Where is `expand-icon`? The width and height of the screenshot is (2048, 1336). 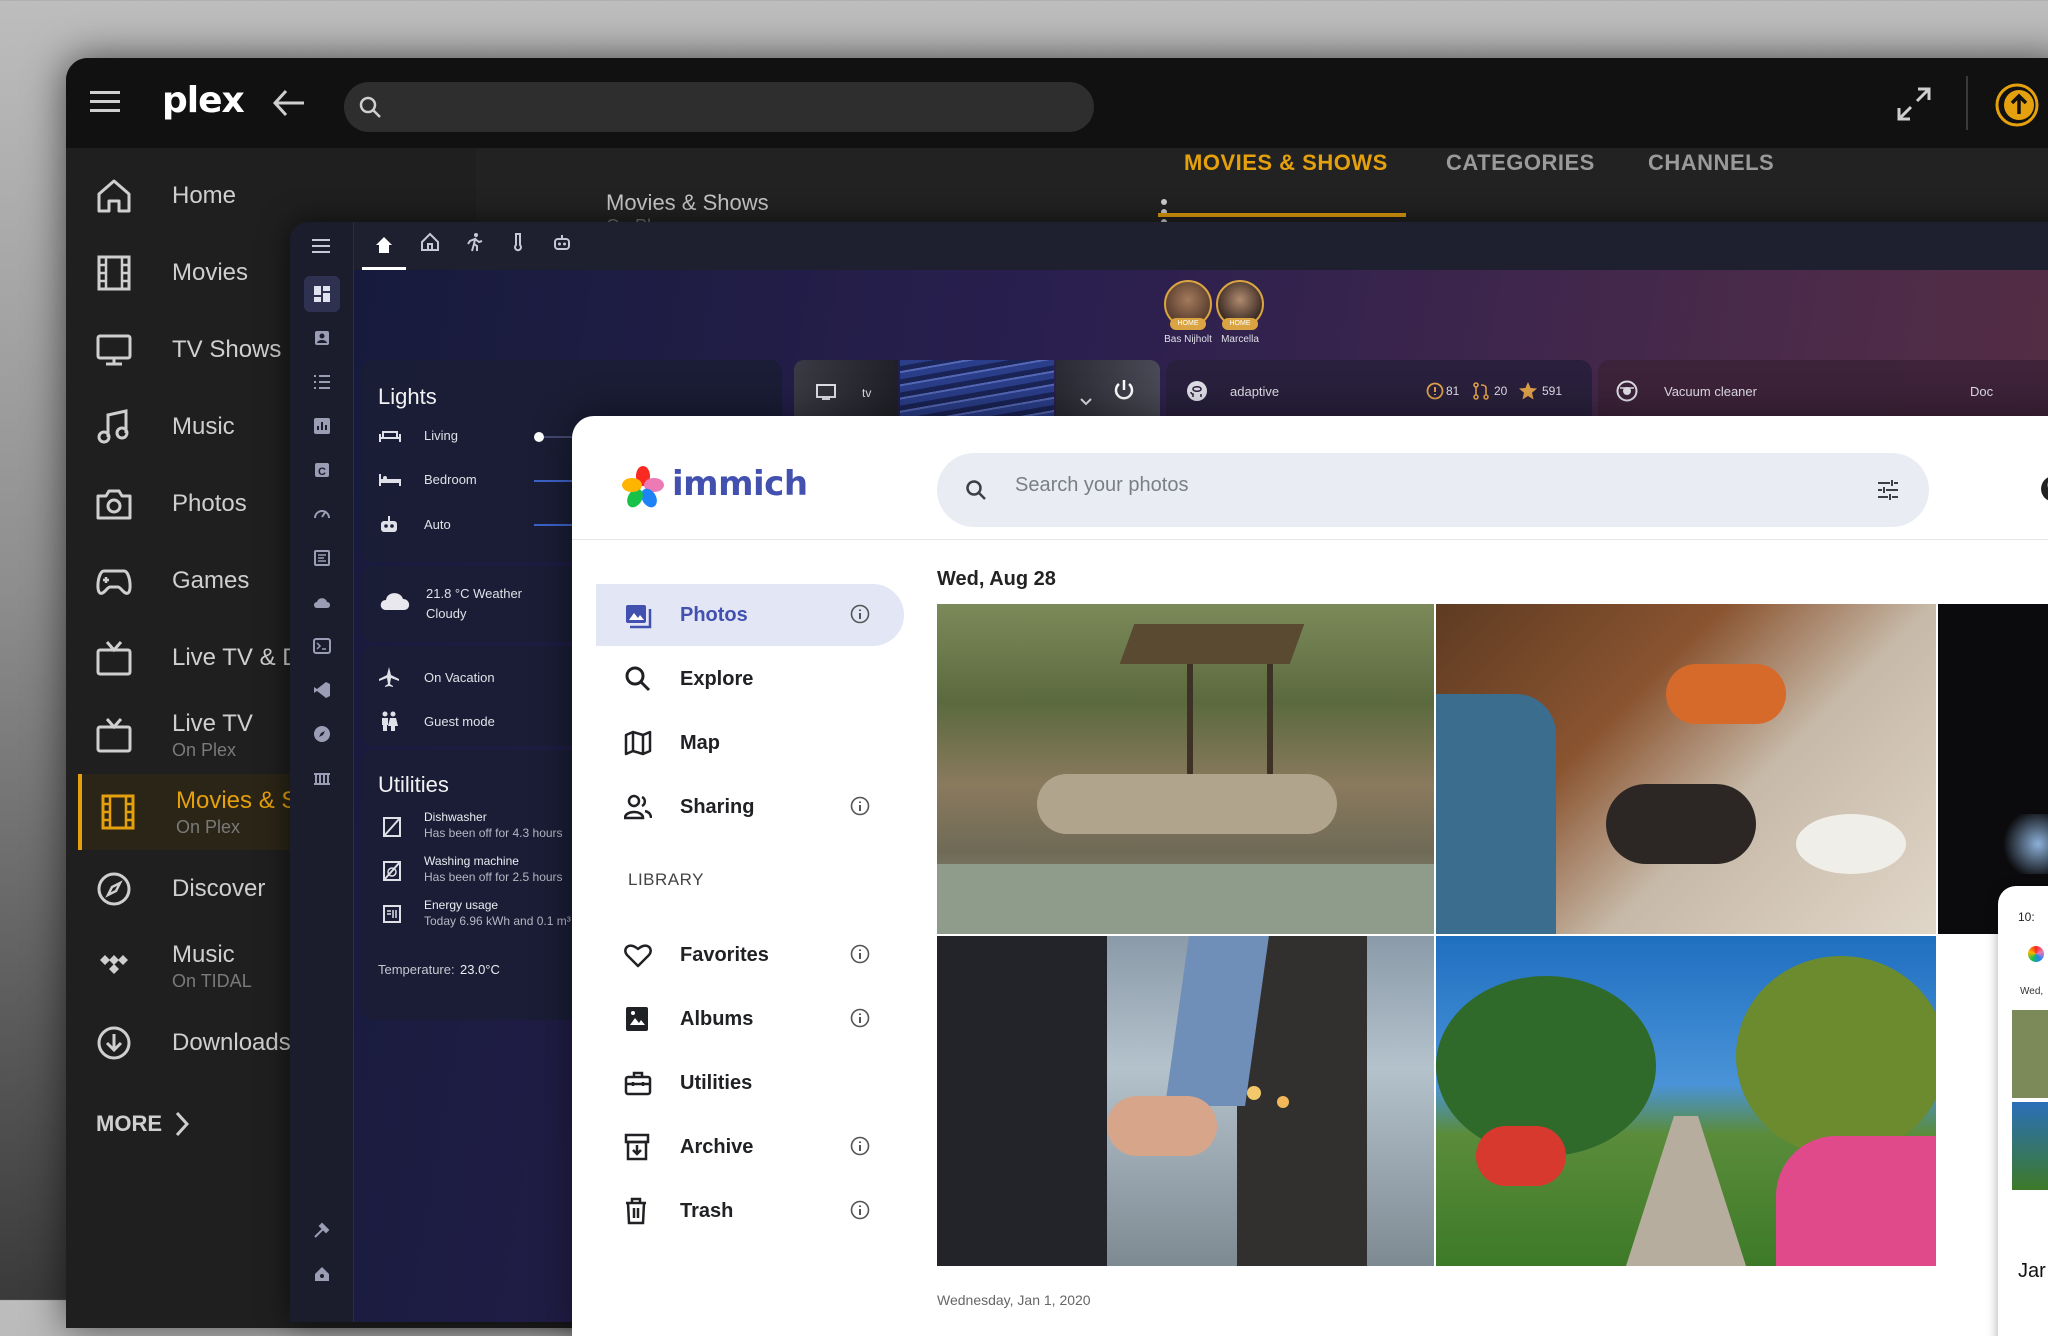
expand-icon is located at coordinates (1914, 104).